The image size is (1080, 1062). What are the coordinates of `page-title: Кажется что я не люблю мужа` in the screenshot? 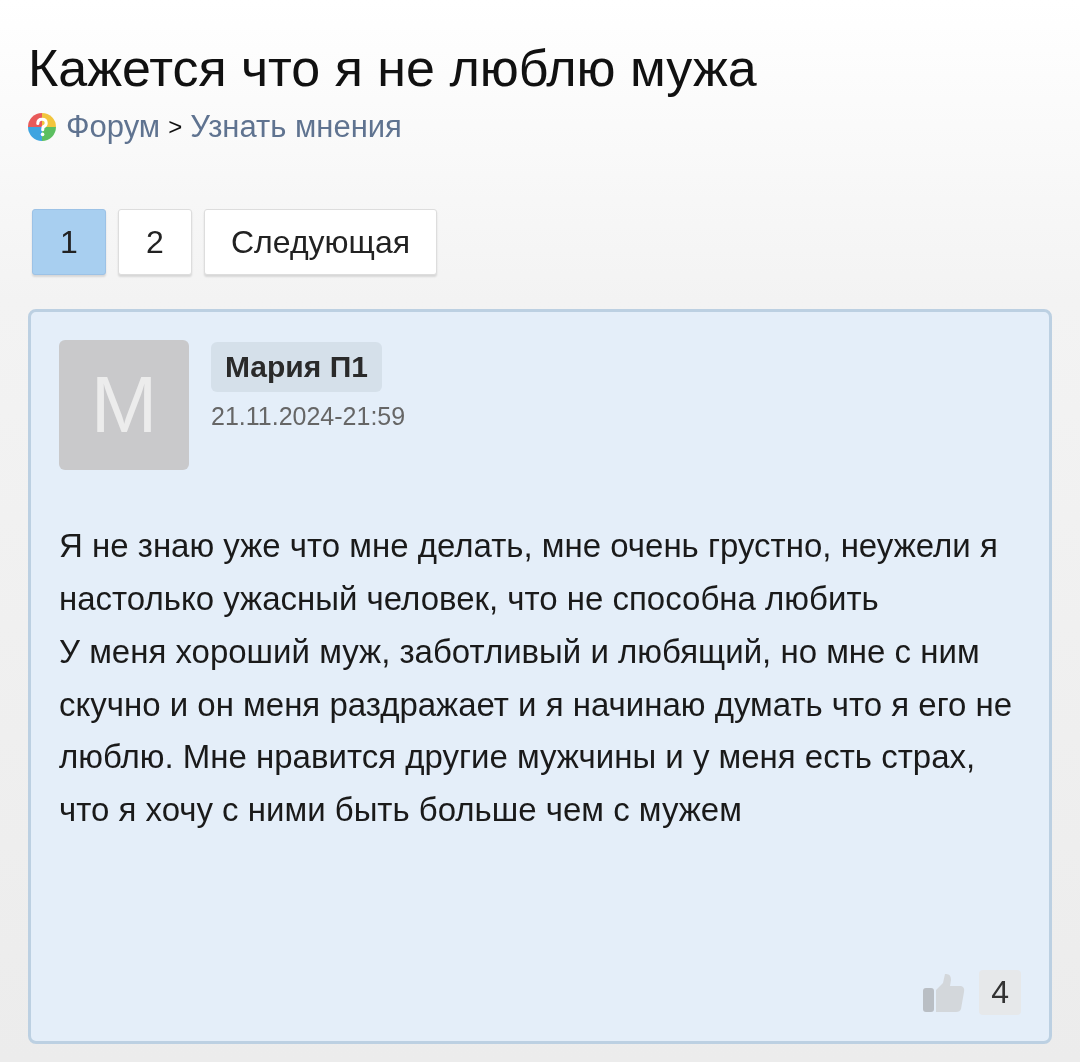 It's located at (393, 69).